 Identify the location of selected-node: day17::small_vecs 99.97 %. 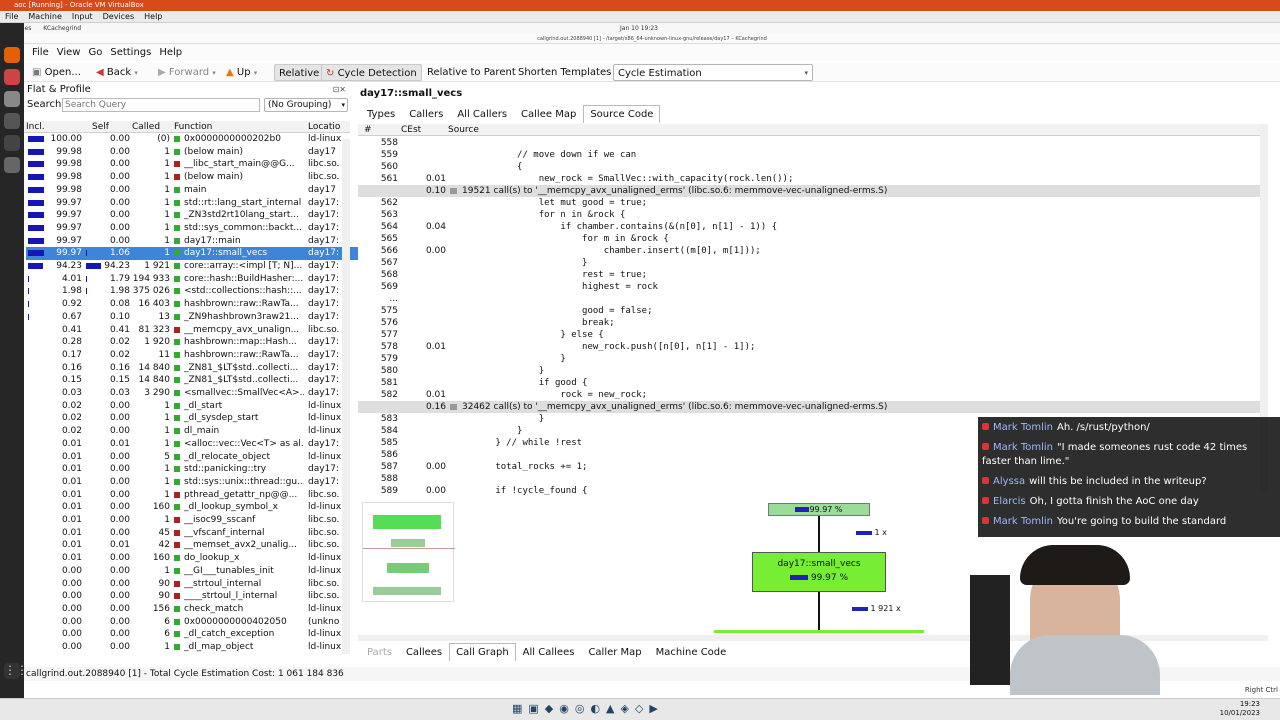
(819, 572).